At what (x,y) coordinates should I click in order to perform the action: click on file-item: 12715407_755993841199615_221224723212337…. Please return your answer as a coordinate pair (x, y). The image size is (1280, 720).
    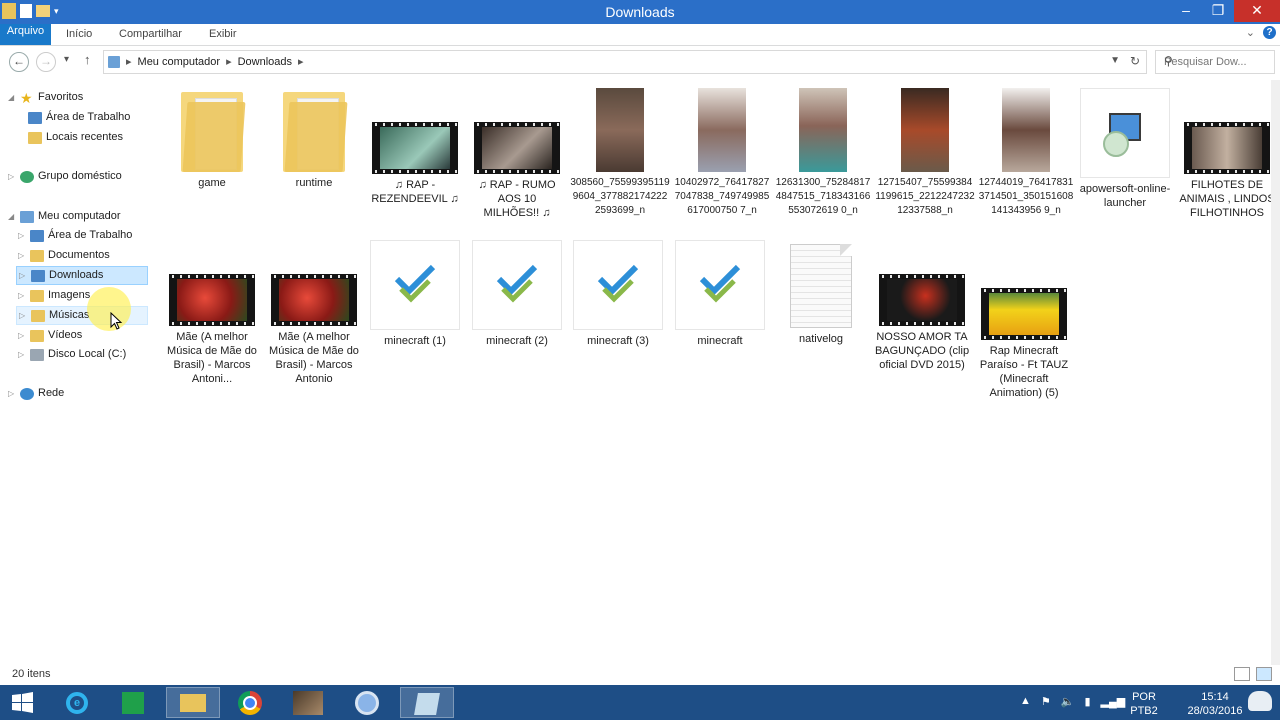
    Looking at the image, I should click on (925, 153).